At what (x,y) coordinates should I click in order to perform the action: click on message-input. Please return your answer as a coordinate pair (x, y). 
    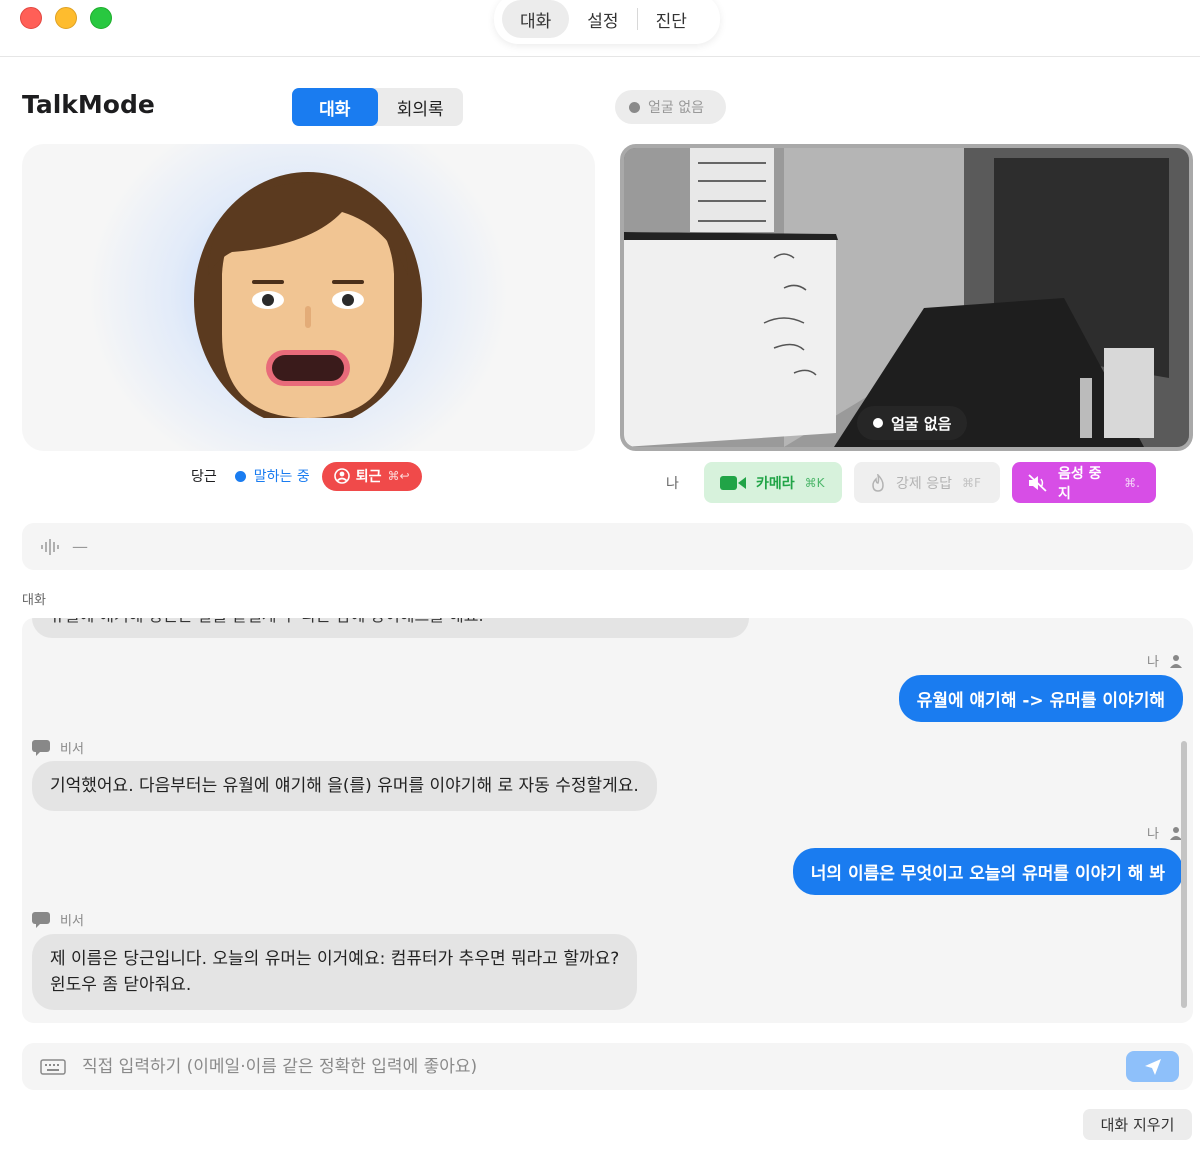
    Looking at the image, I should click on (582, 1066).